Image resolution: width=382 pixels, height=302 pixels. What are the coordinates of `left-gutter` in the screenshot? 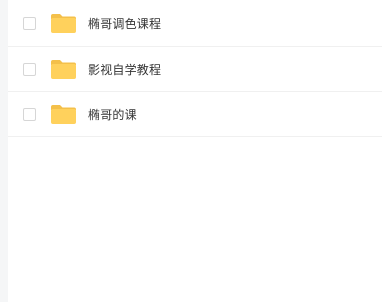 It's located at (4, 151).